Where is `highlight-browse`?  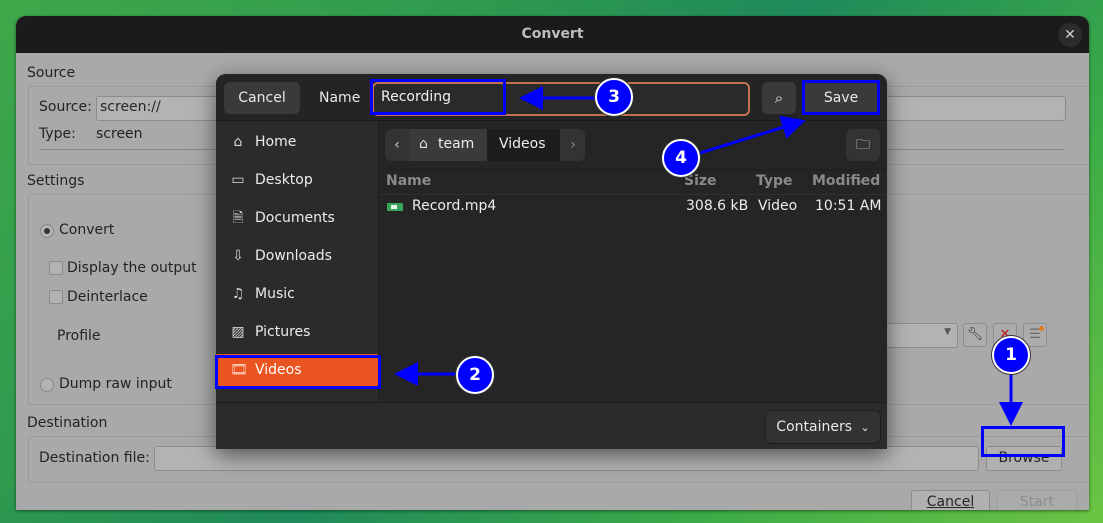
highlight-browse is located at coordinates (1023, 441).